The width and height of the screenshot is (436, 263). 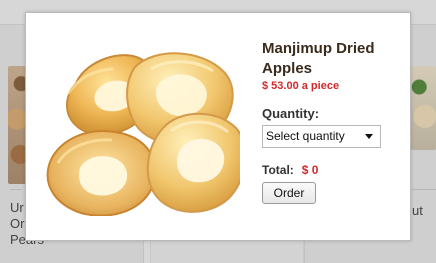 I want to click on quantity-select: Select quantity, so click(x=321, y=136).